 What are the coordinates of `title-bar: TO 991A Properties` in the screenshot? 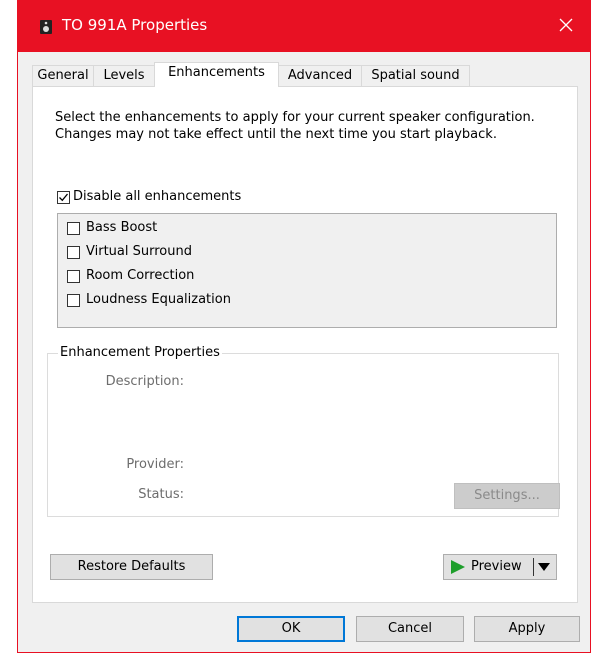 It's located at (304, 26).